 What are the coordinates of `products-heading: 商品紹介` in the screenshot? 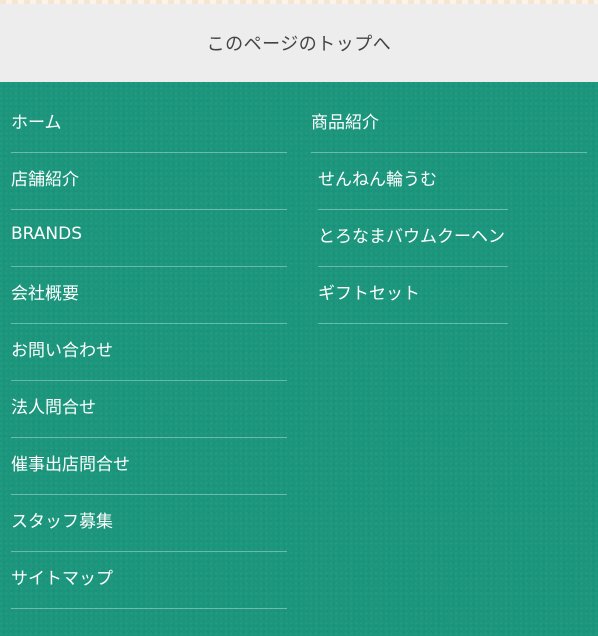 It's located at (449, 124).